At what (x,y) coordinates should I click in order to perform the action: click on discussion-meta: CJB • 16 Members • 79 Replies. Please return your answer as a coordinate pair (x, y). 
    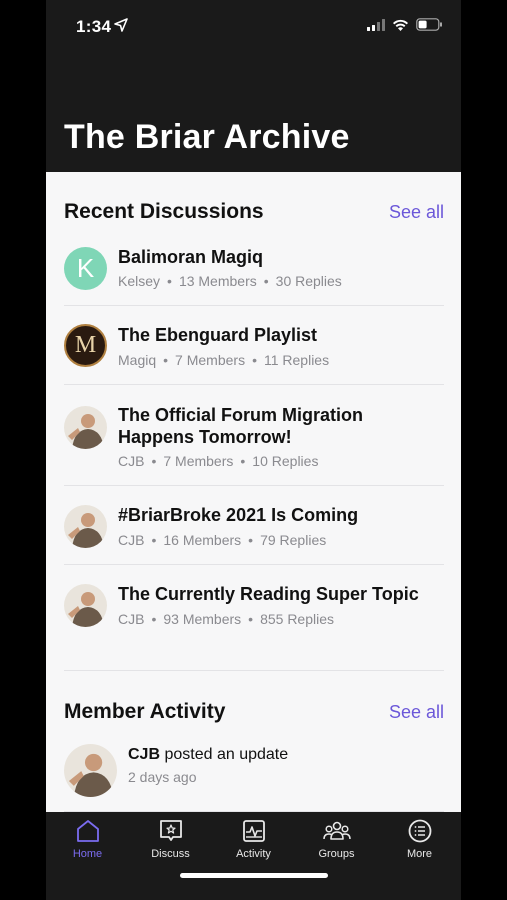
    Looking at the image, I should click on (222, 540).